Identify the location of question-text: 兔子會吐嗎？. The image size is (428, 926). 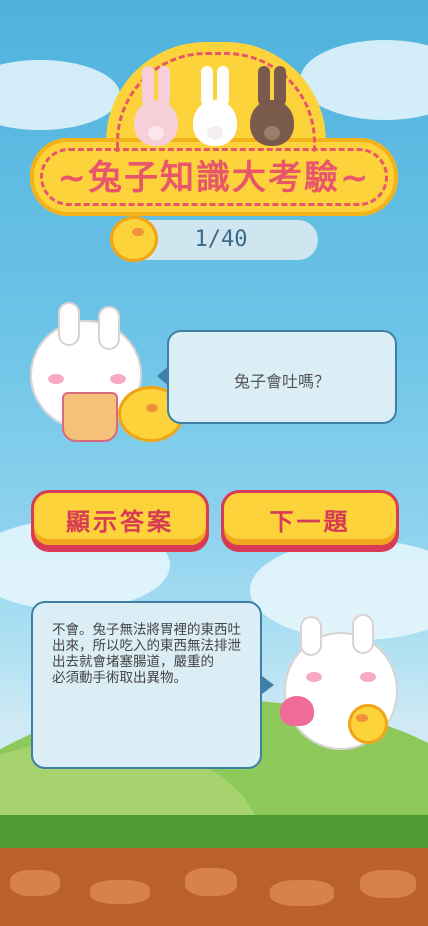
(281, 381).